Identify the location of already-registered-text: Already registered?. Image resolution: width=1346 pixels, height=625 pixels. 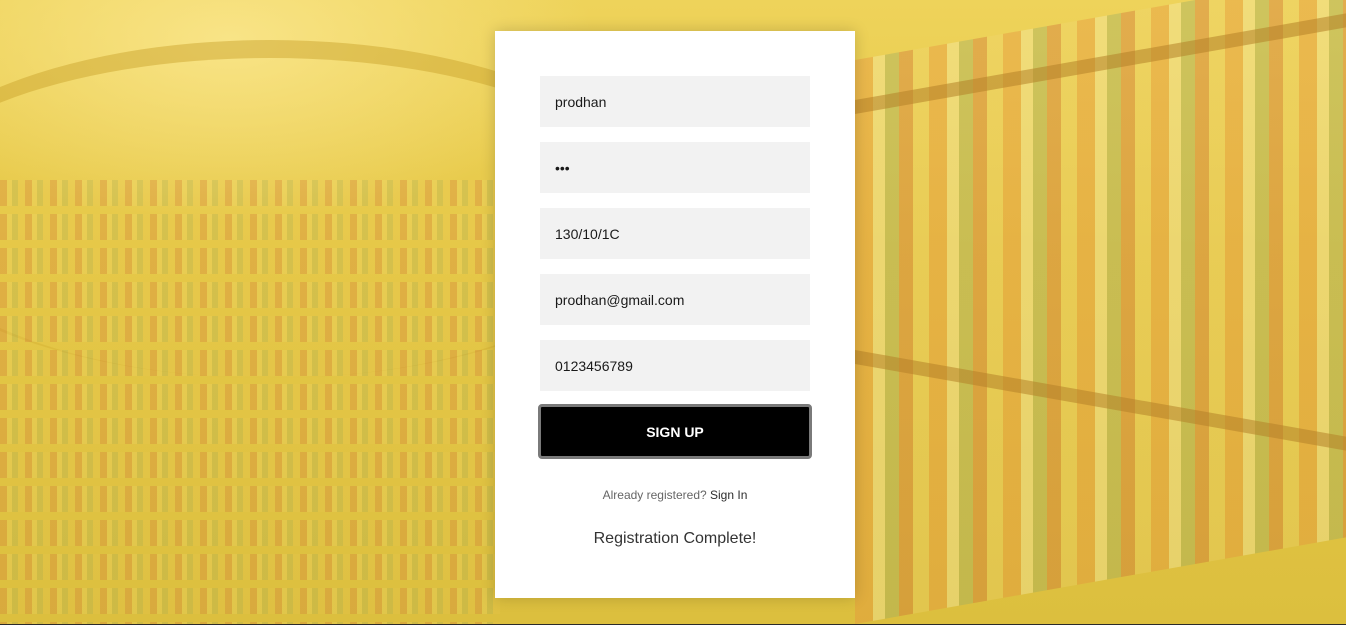
(654, 495).